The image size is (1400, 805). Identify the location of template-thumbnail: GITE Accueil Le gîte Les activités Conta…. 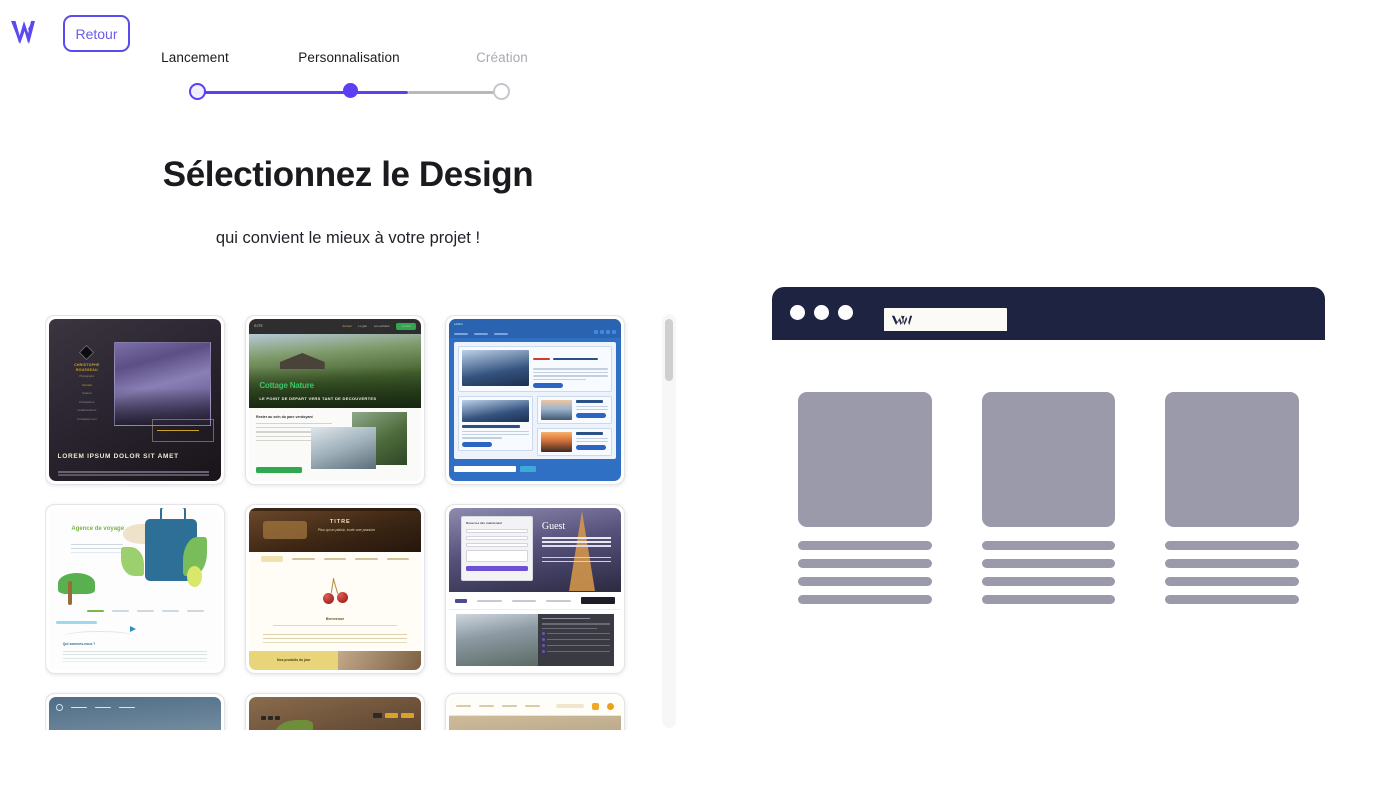
(335, 400).